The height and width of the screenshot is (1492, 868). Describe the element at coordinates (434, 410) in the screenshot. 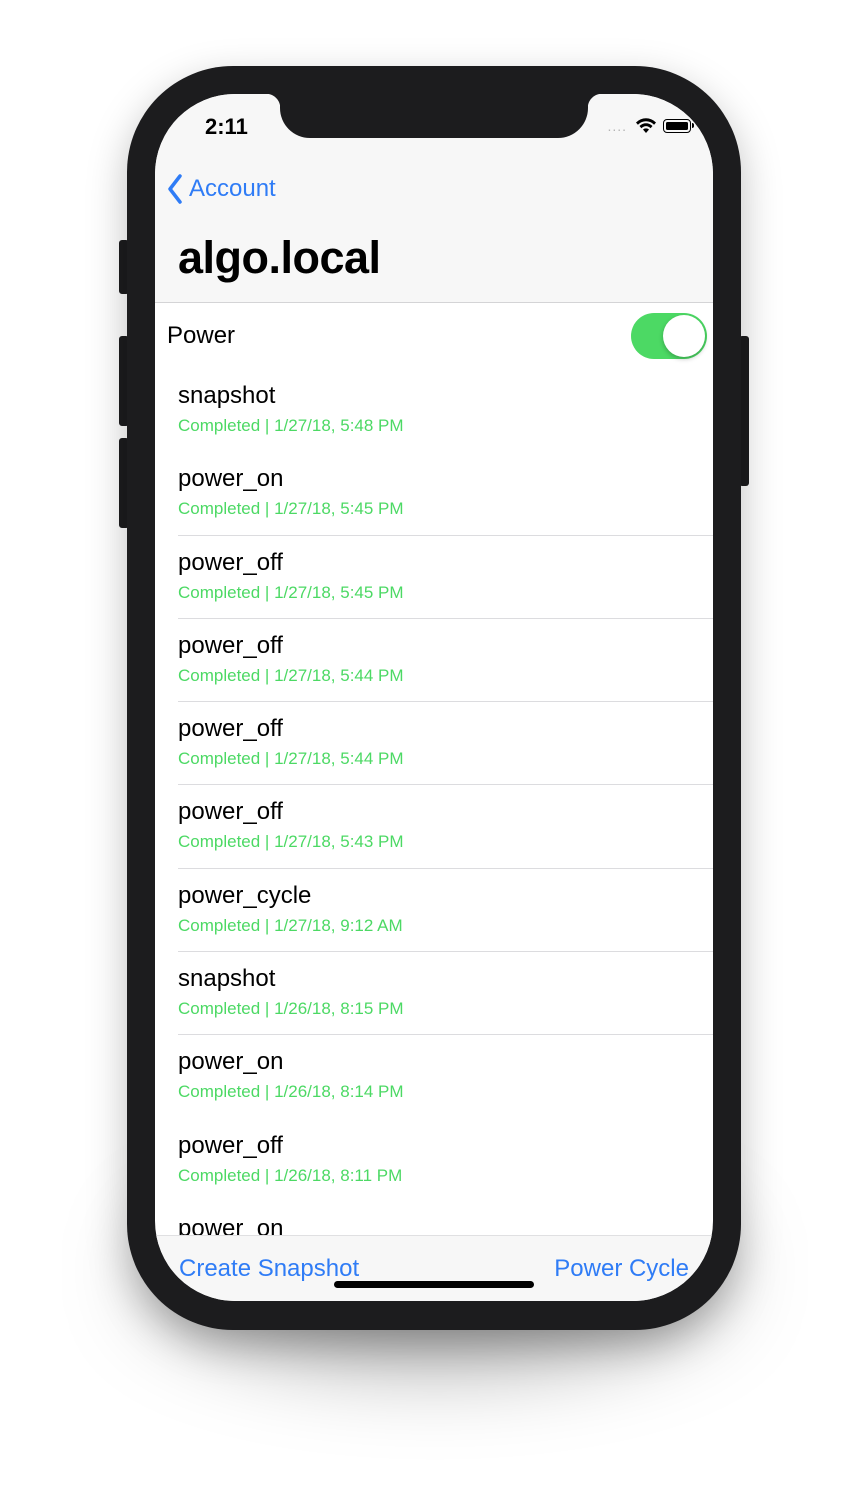

I see `list-item: snapshot Completed | 1/27/18, 5:48 PM` at that location.